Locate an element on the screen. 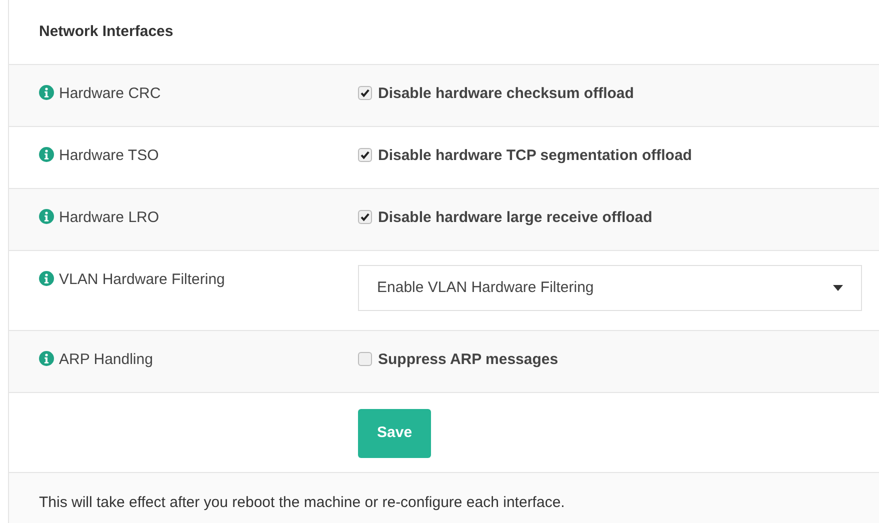 This screenshot has height=523, width=879. field-label: Hardware LRO is located at coordinates (109, 218).